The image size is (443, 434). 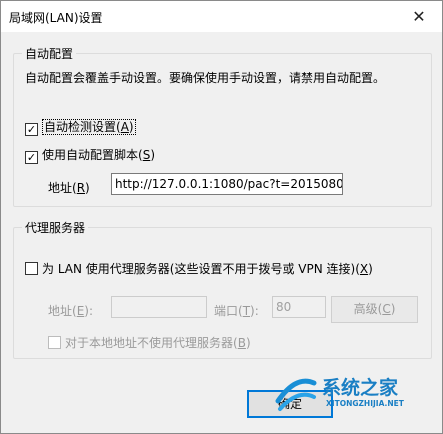 What do you see at coordinates (55, 227) in the screenshot?
I see `proxy-group-title: 代理服务器` at bounding box center [55, 227].